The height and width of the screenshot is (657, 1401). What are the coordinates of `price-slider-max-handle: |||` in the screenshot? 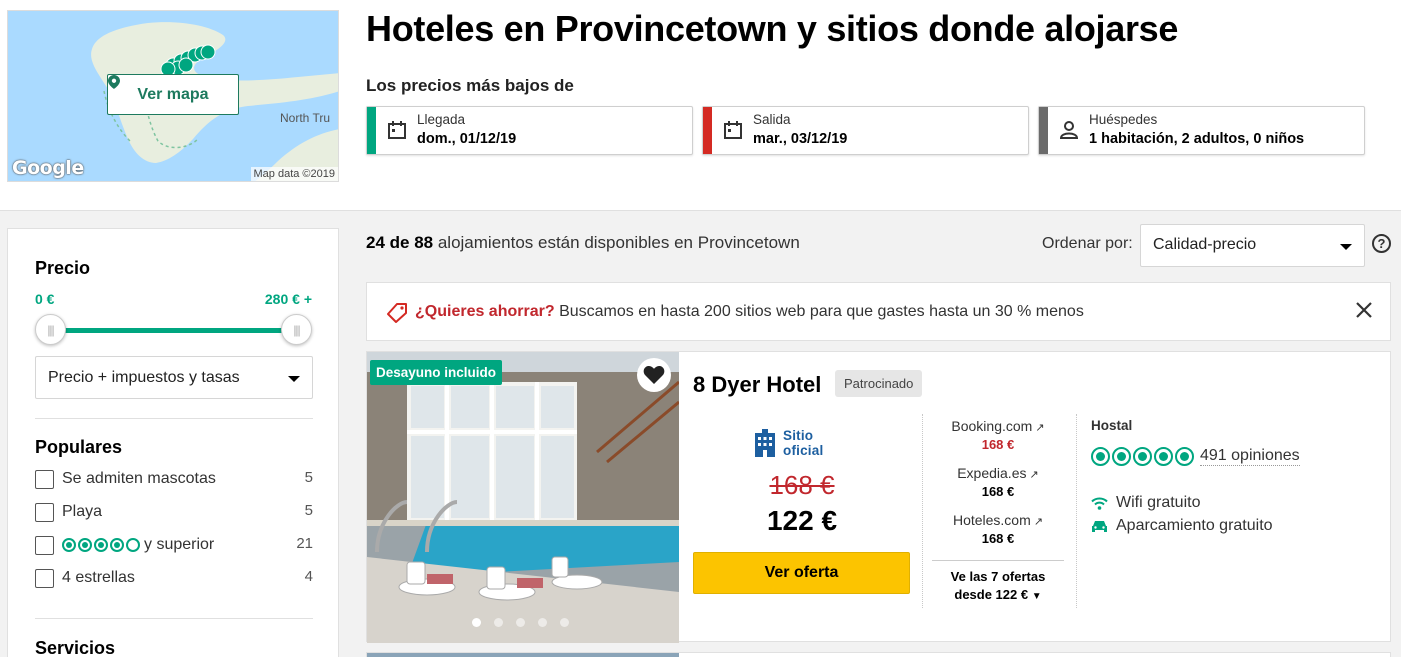 It's located at (296, 329).